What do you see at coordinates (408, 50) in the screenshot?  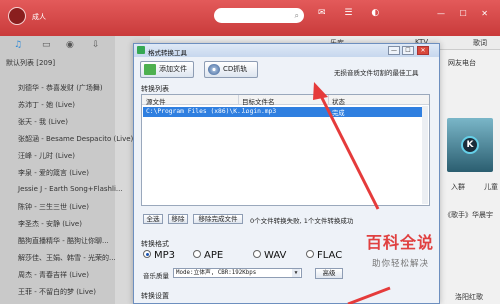 I see `maximize-button: ☐` at bounding box center [408, 50].